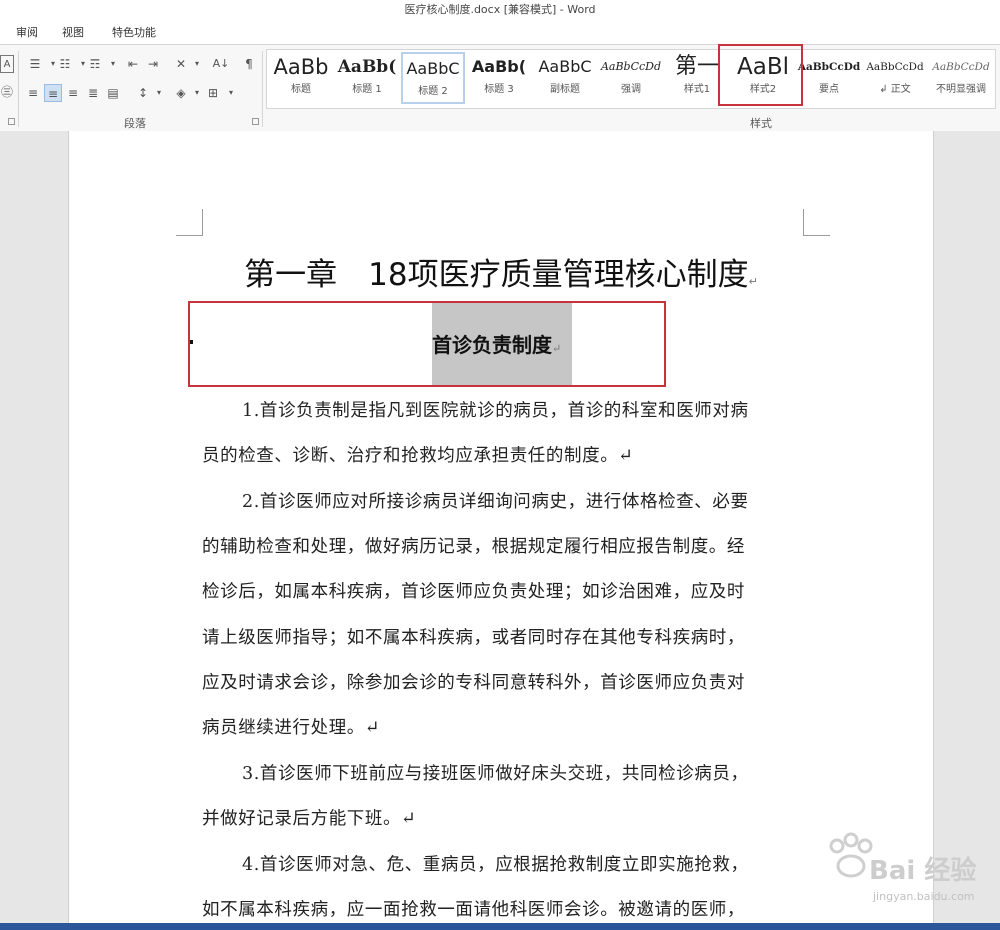 This screenshot has height=930, width=1000. I want to click on body-line: 4.首诊医师对急、危、重病员，应根据抢救制度立即实施抢救，, so click(495, 865).